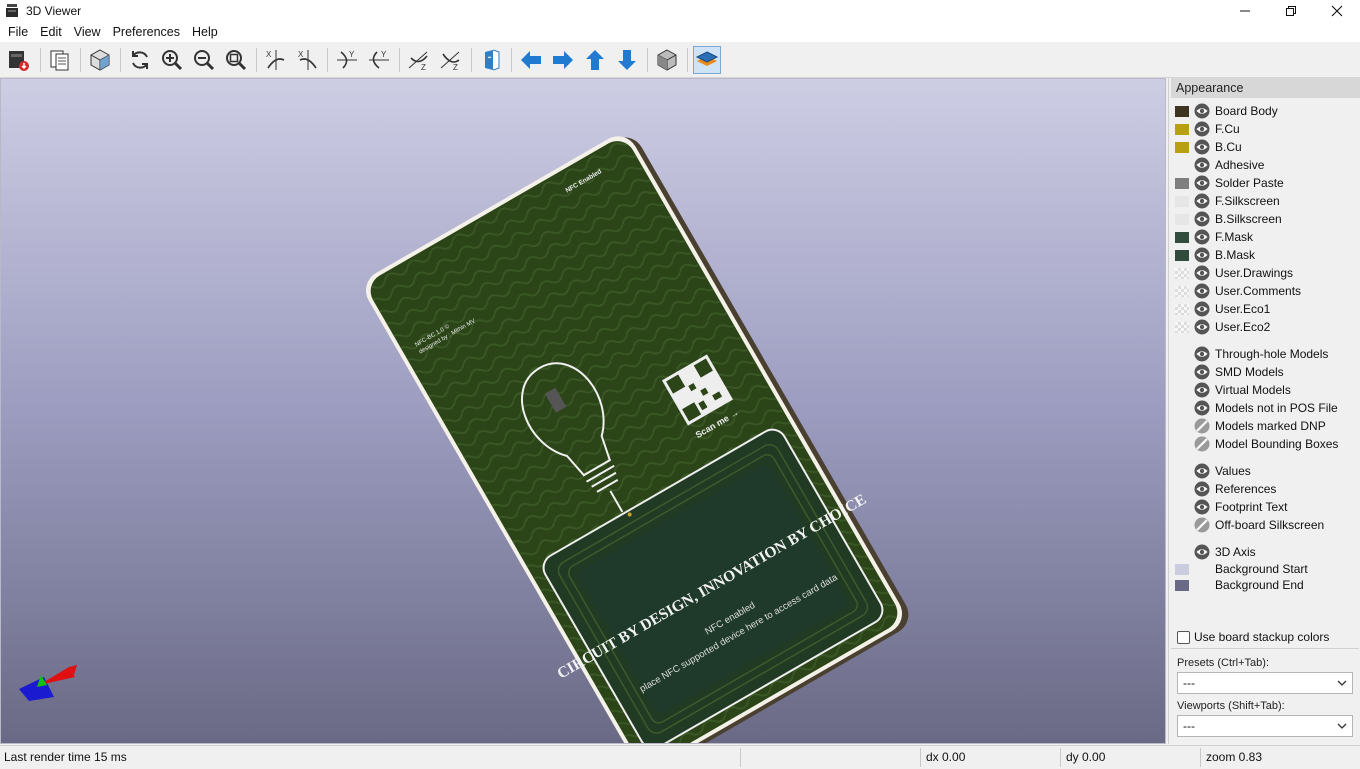 The width and height of the screenshot is (1360, 769). What do you see at coordinates (1219, 165) in the screenshot?
I see `appearance-row: Adhesive` at bounding box center [1219, 165].